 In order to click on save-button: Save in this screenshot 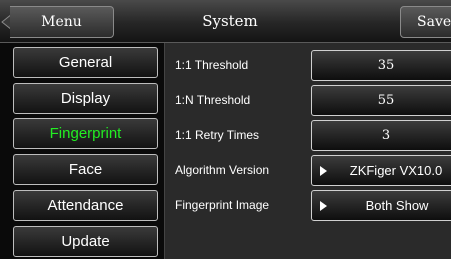, I will do `click(425, 22)`.